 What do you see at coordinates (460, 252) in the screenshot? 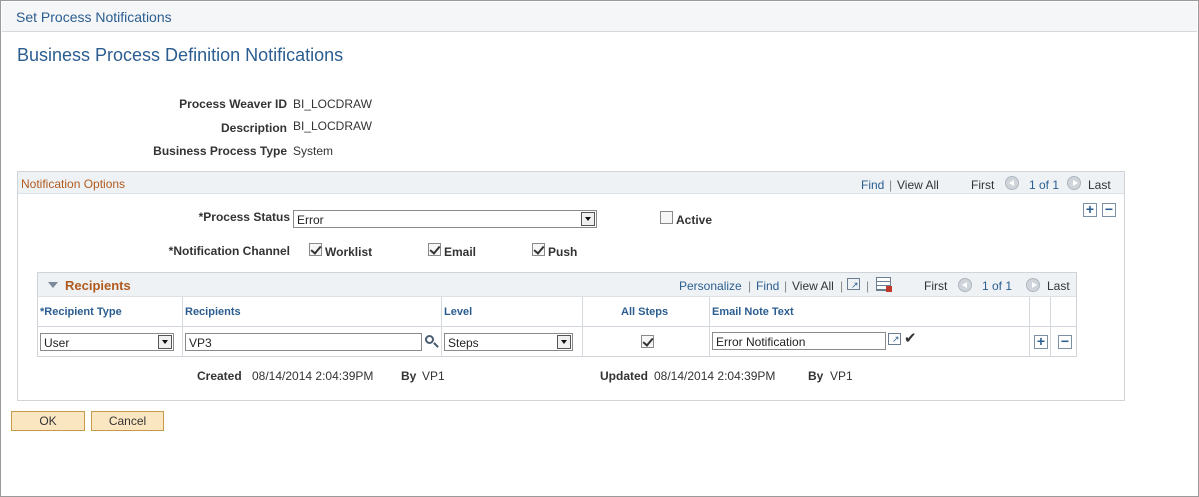
I see `email-label: Email` at bounding box center [460, 252].